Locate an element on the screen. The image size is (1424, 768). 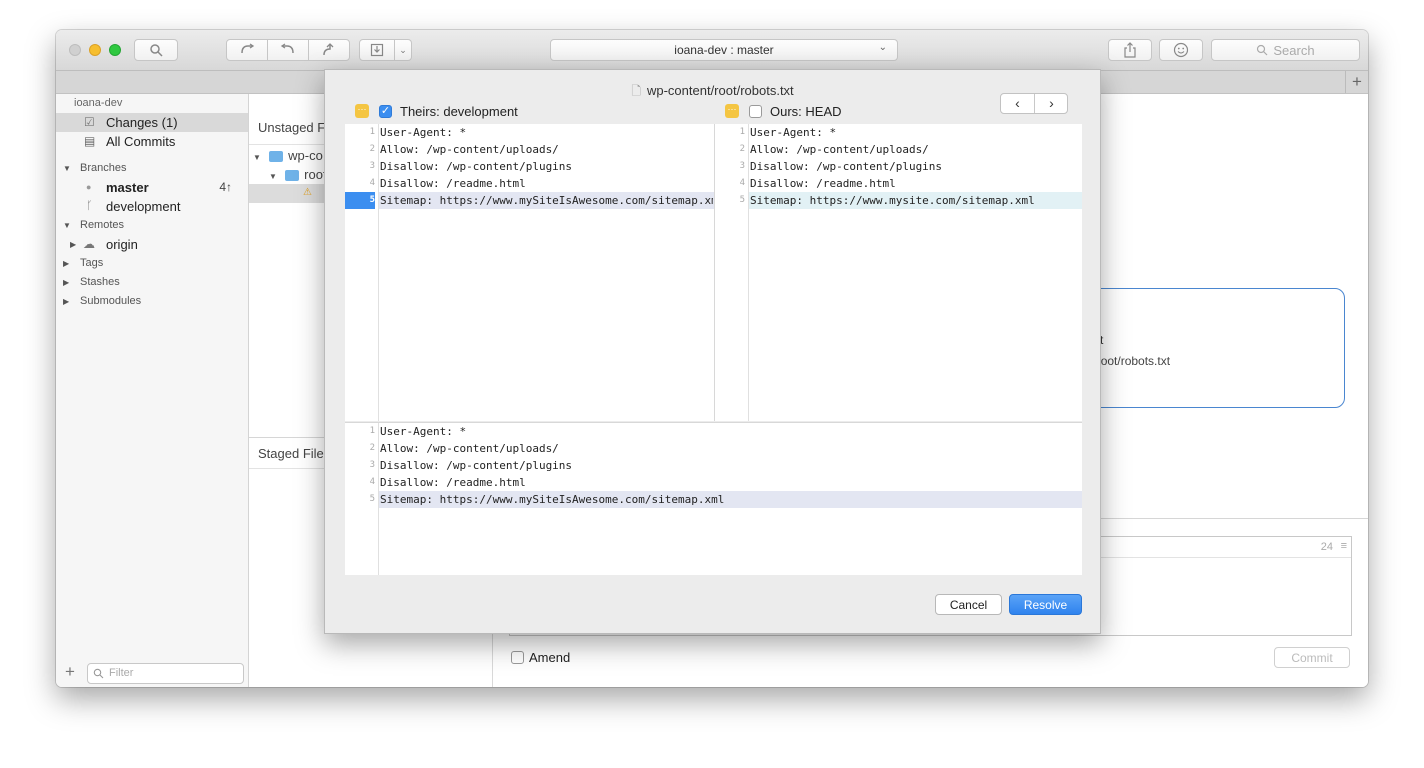
ours-checkbox is located at coordinates (755, 111).